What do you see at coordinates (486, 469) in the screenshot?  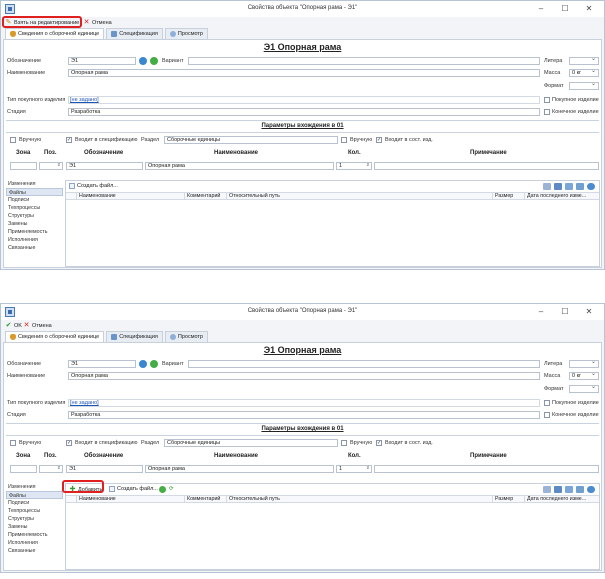 I see `note-field` at bounding box center [486, 469].